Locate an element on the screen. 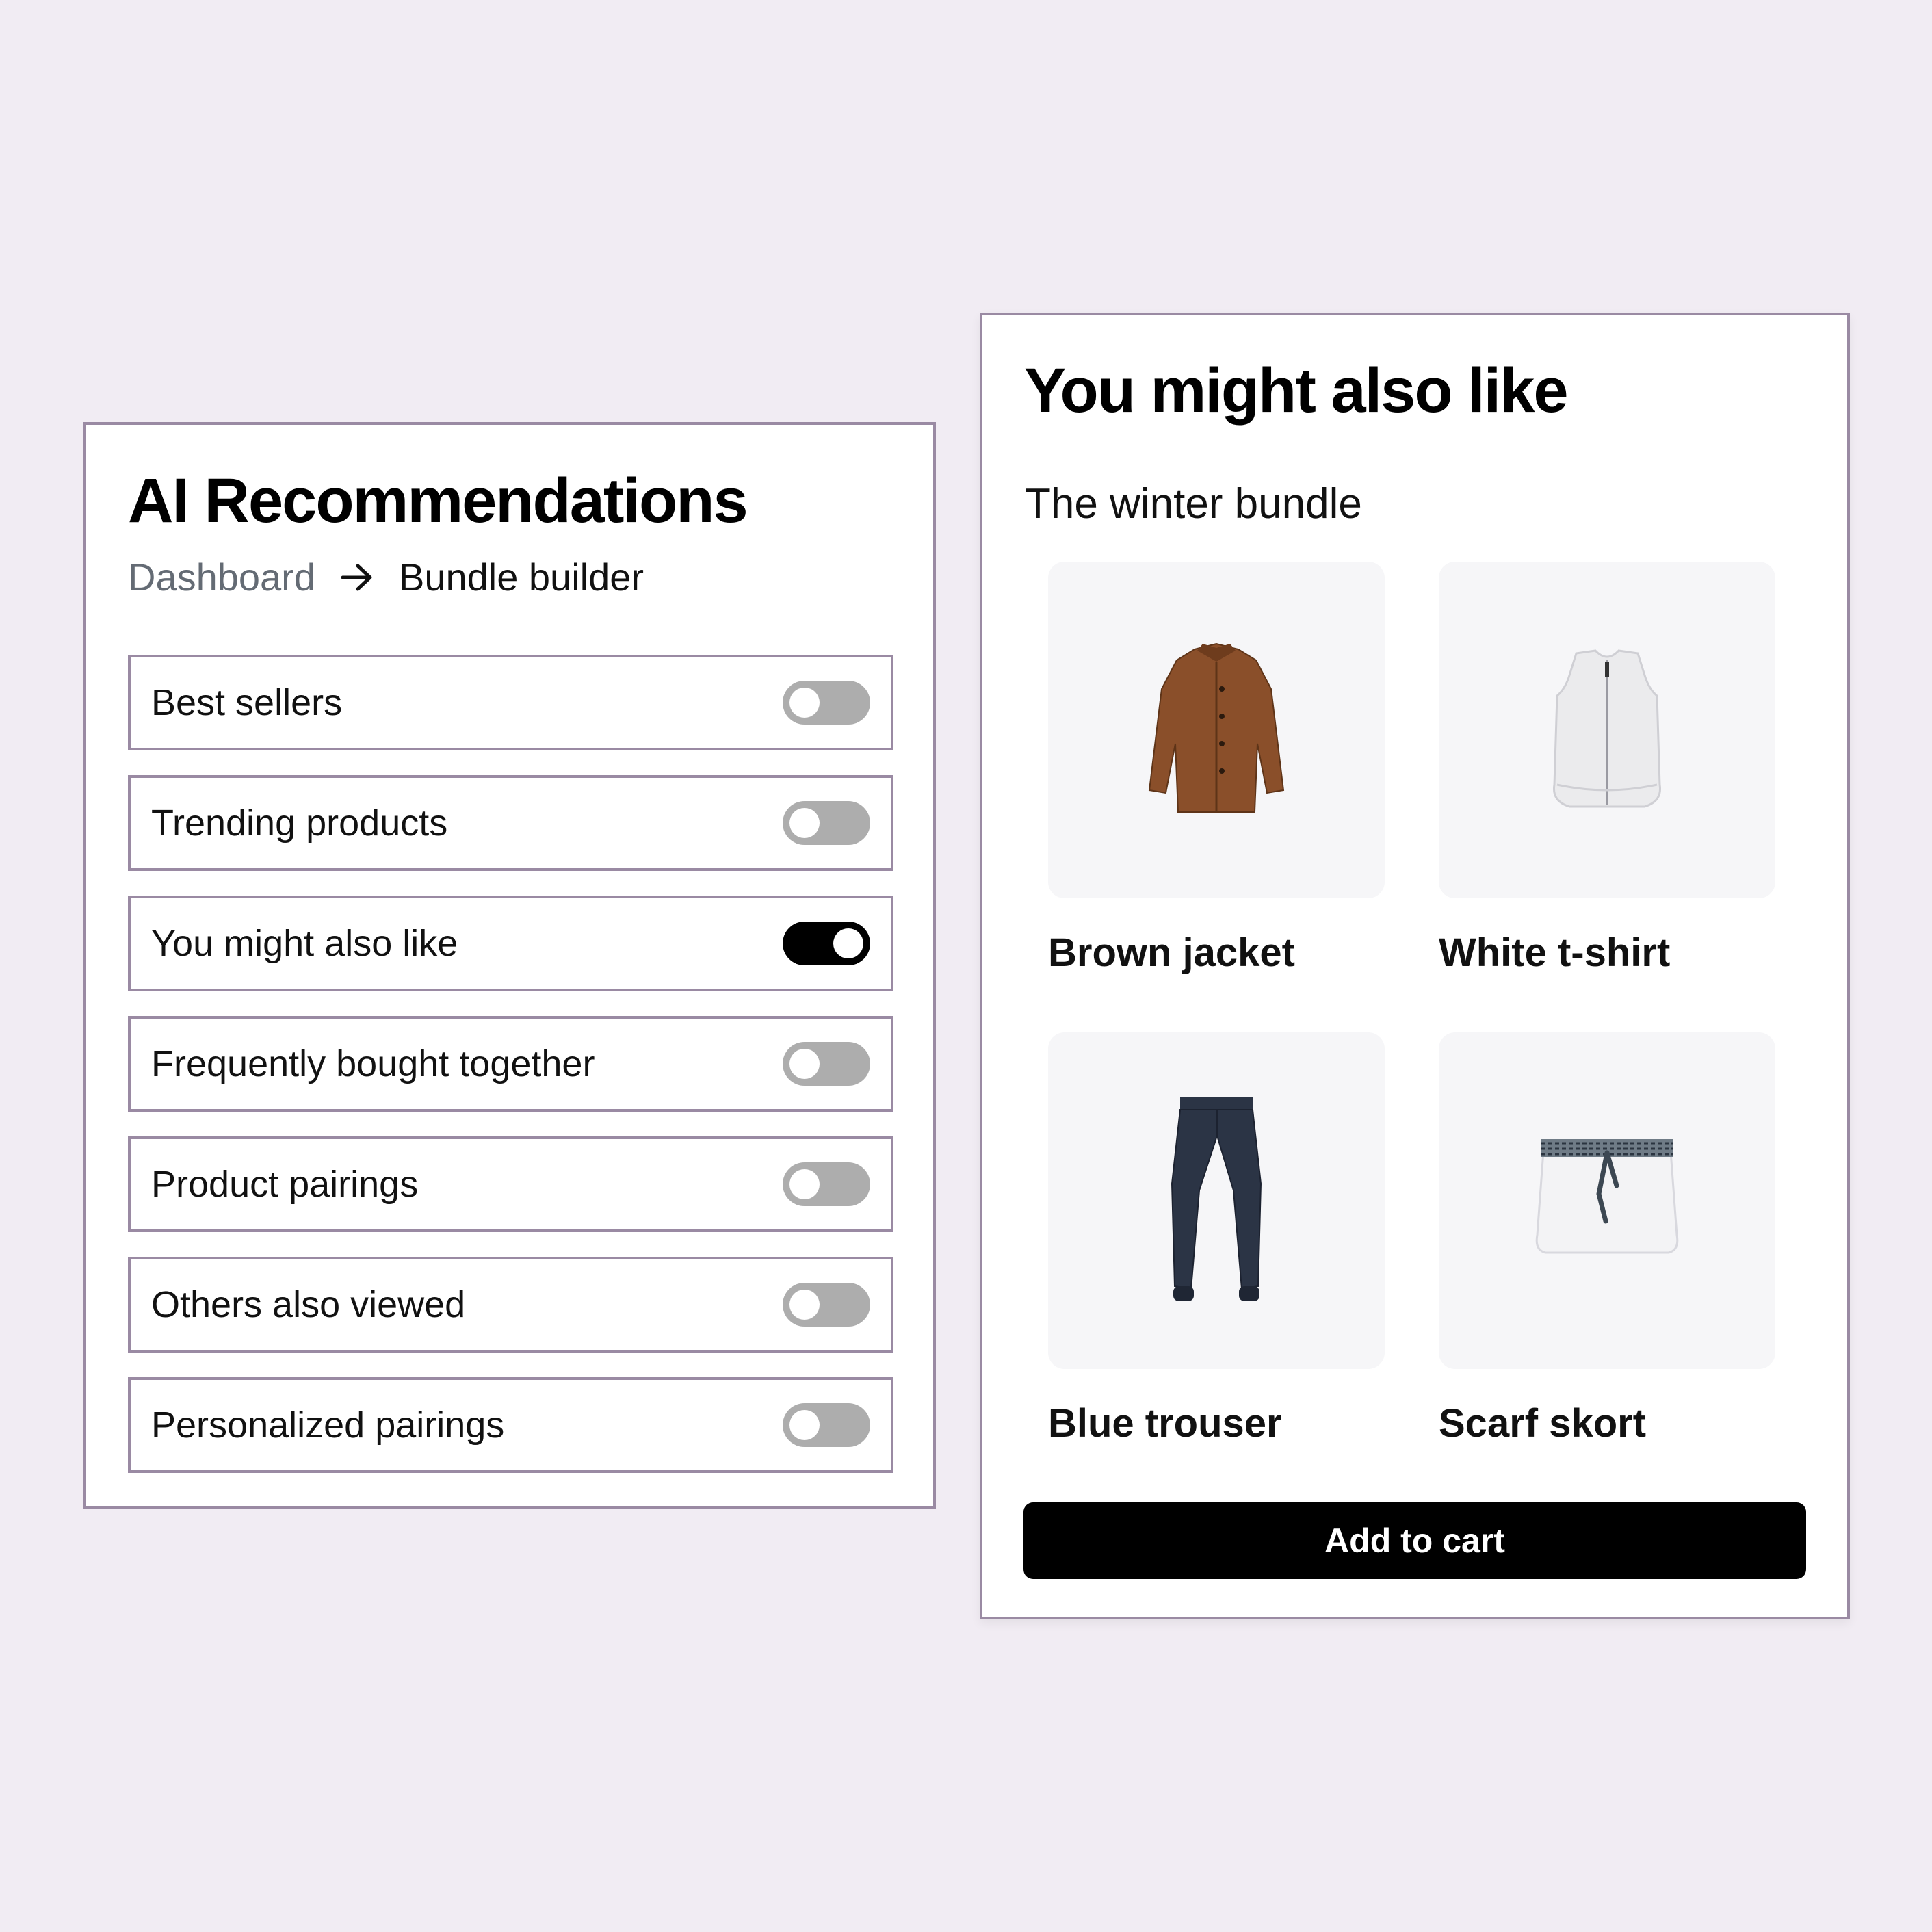 The height and width of the screenshot is (1932, 1932). product-card-blue-trouser: Blue trouser is located at coordinates (1217, 1239).